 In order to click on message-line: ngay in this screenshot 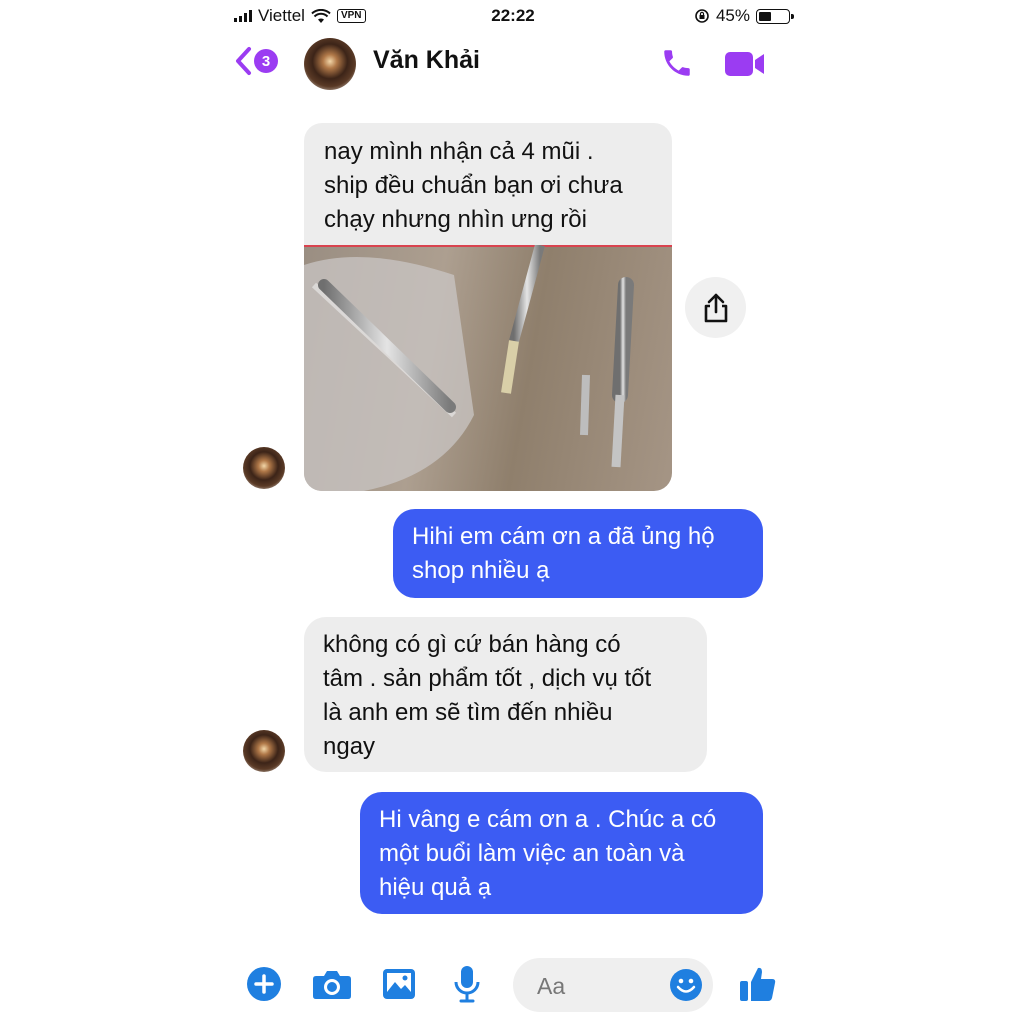, I will do `click(349, 746)`.